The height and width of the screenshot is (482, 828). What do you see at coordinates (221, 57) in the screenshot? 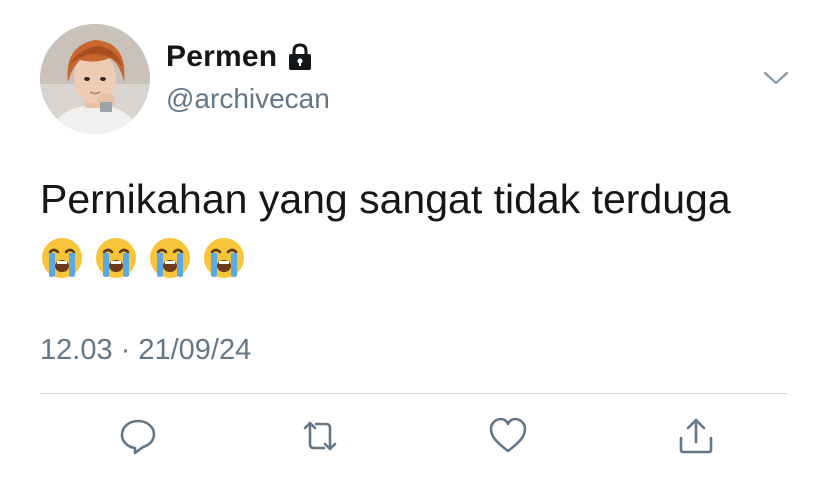
I see `display-name: Permen` at bounding box center [221, 57].